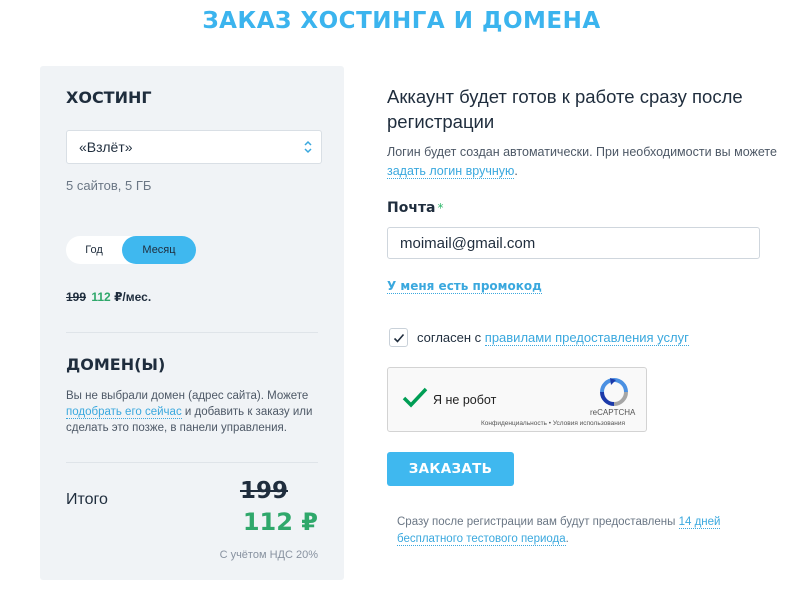 Image resolution: width=803 pixels, height=600 pixels. Describe the element at coordinates (109, 97) in the screenshot. I see `hosting-section-title: ХОСТИНГ` at that location.